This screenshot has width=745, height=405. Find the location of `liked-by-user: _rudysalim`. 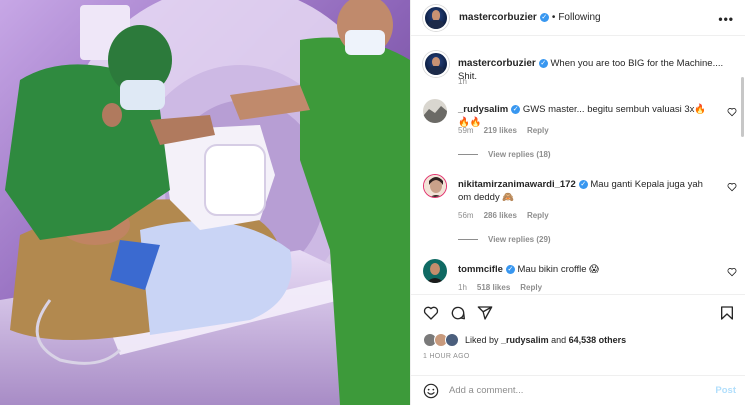

liked-by-user: _rudysalim is located at coordinates (525, 340).